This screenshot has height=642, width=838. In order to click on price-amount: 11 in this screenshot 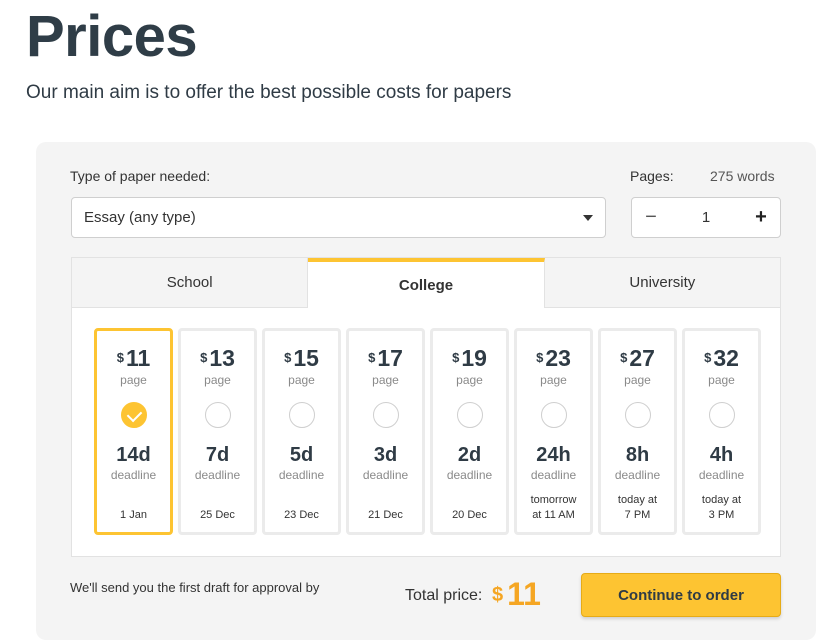, I will do `click(138, 358)`.